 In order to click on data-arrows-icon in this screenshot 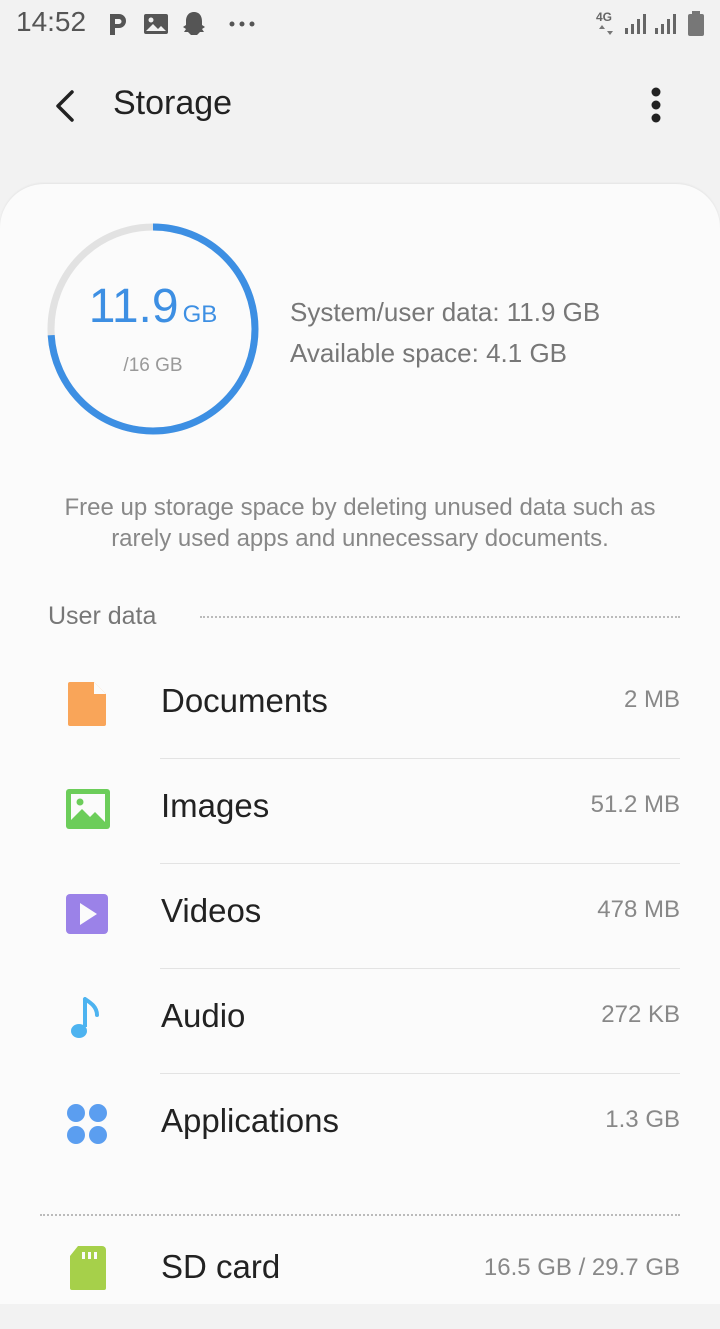, I will do `click(606, 30)`.